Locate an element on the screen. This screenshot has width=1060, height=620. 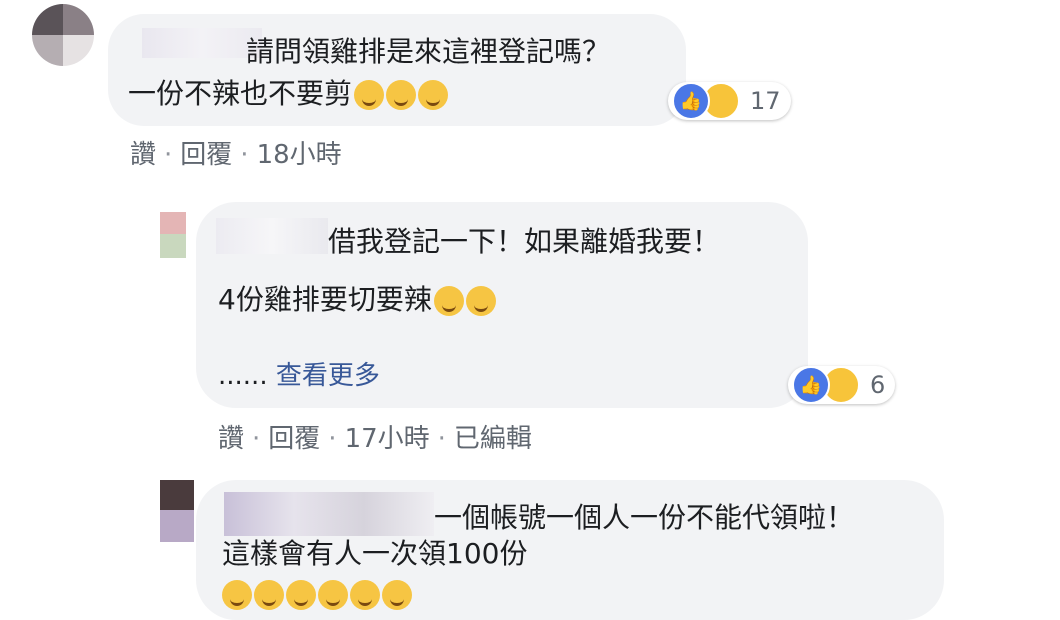
comment-text: 4份雞排要切要辣 is located at coordinates (357, 300).